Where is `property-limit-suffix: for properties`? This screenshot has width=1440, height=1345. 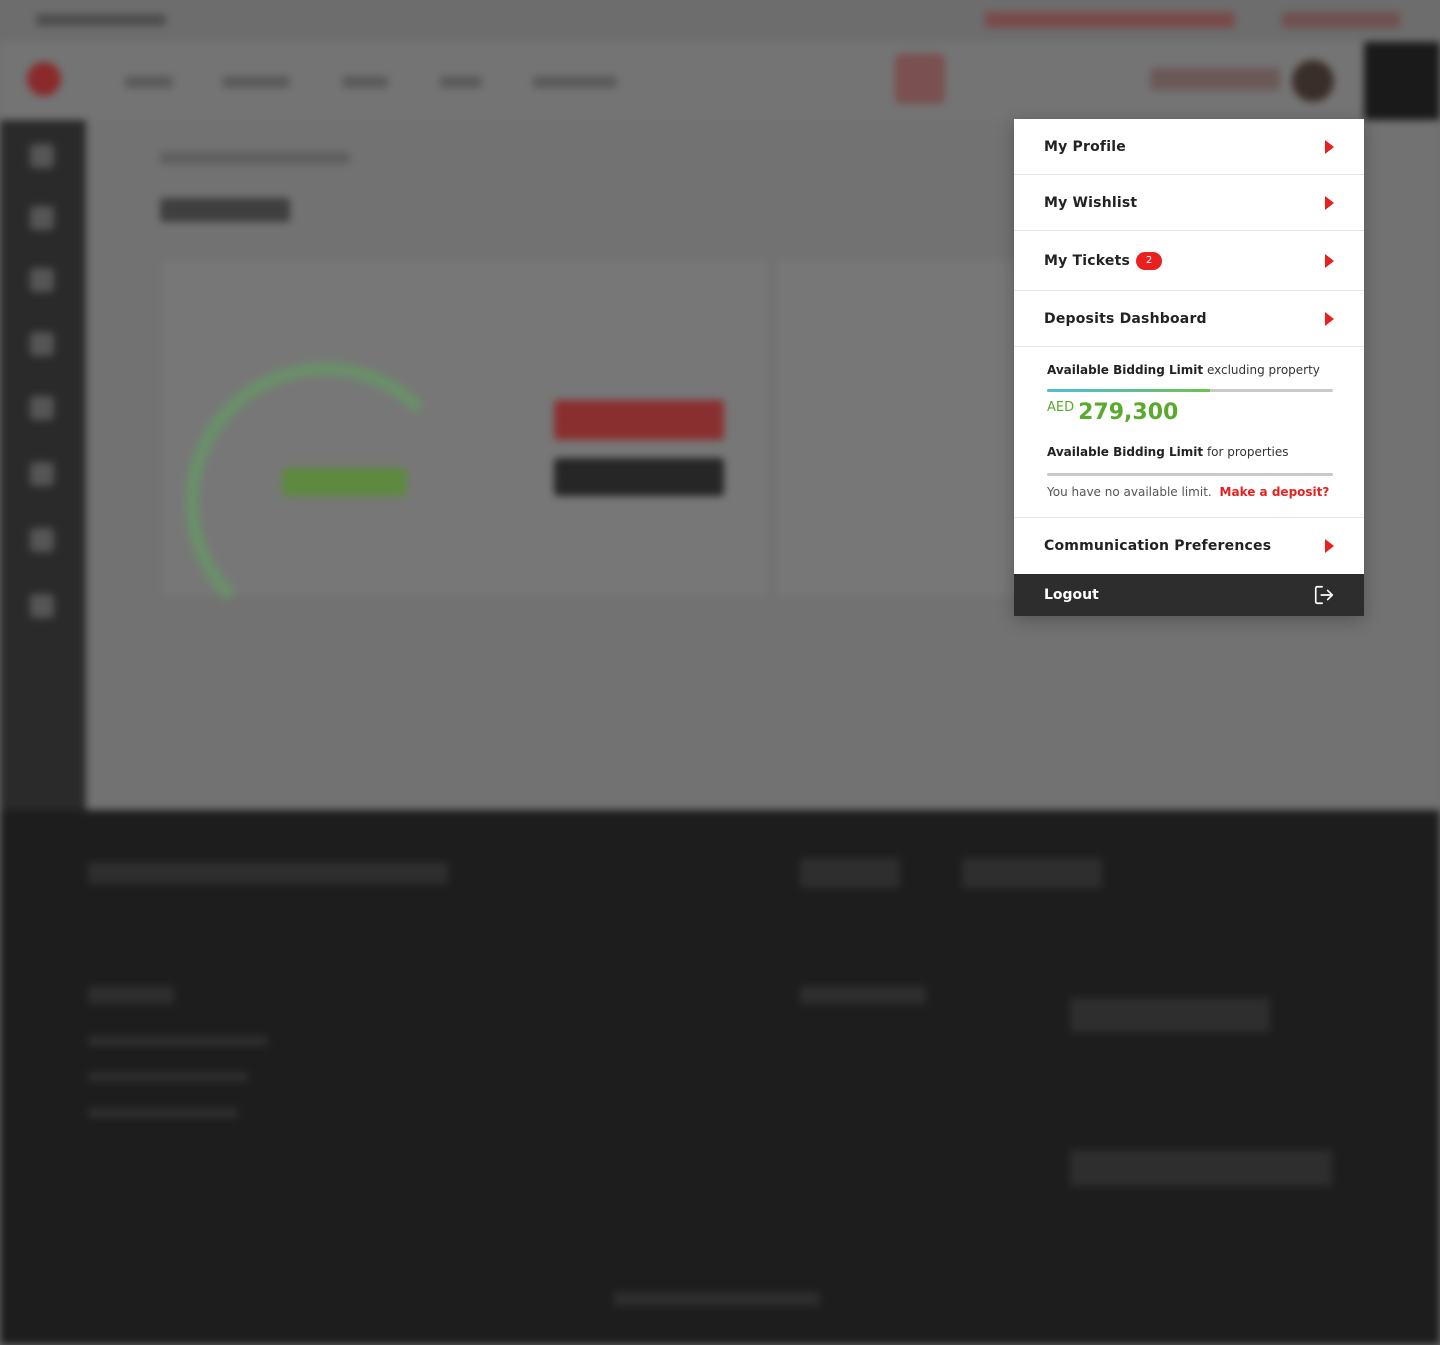 property-limit-suffix: for properties is located at coordinates (1247, 452).